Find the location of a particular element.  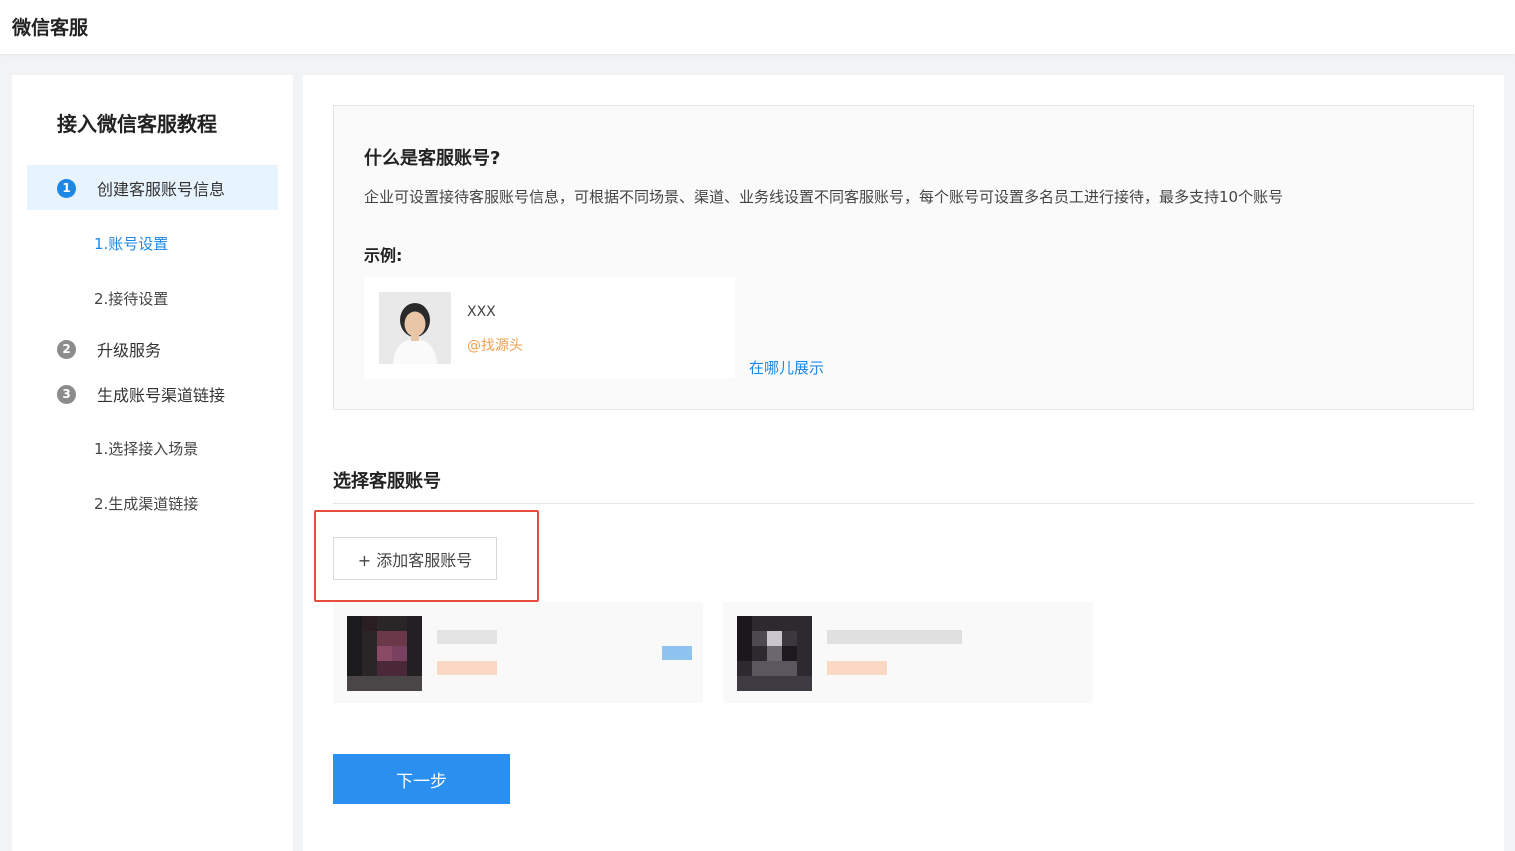

step-generate-channel-link: 3 生成账号渠道链接 is located at coordinates (141, 394).